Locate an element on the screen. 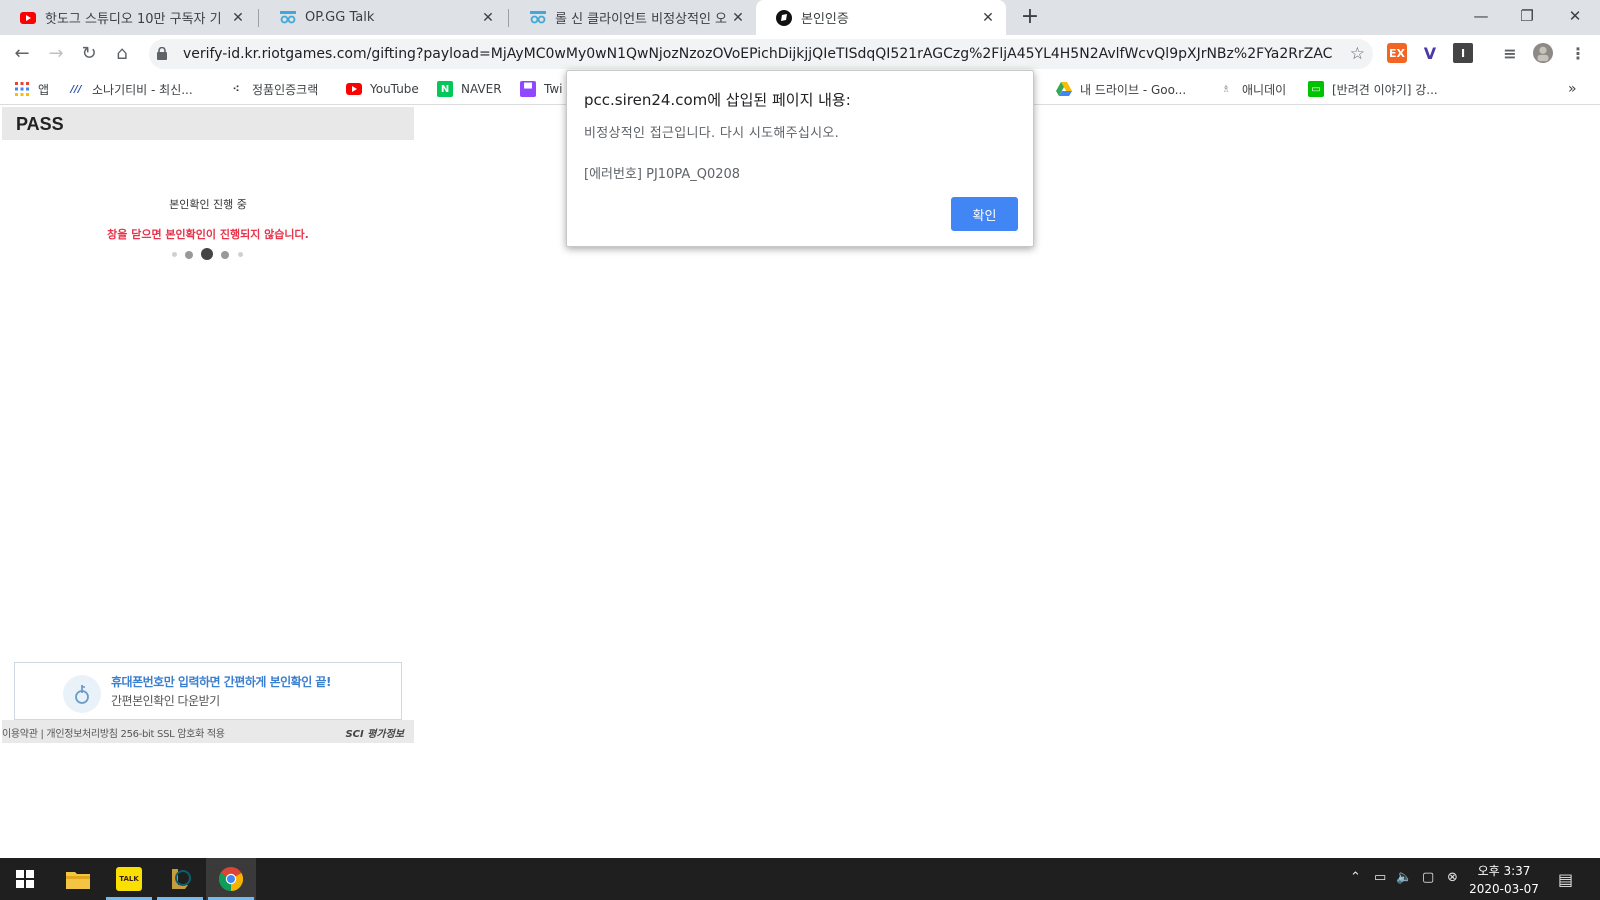 The height and width of the screenshot is (900, 1600). tab-title: 핫도그 스튜디오 10만 구독자 기 is located at coordinates (133, 19).